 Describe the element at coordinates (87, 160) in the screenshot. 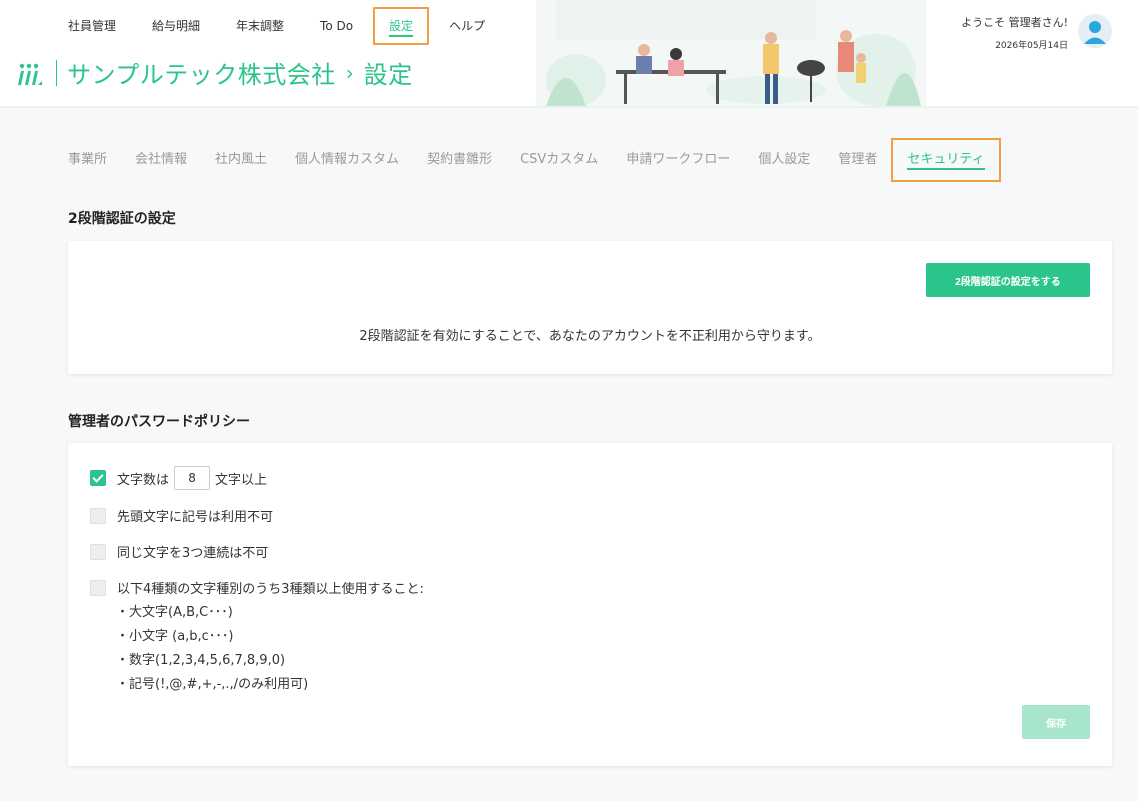

I see `tab-office: 事業所` at that location.